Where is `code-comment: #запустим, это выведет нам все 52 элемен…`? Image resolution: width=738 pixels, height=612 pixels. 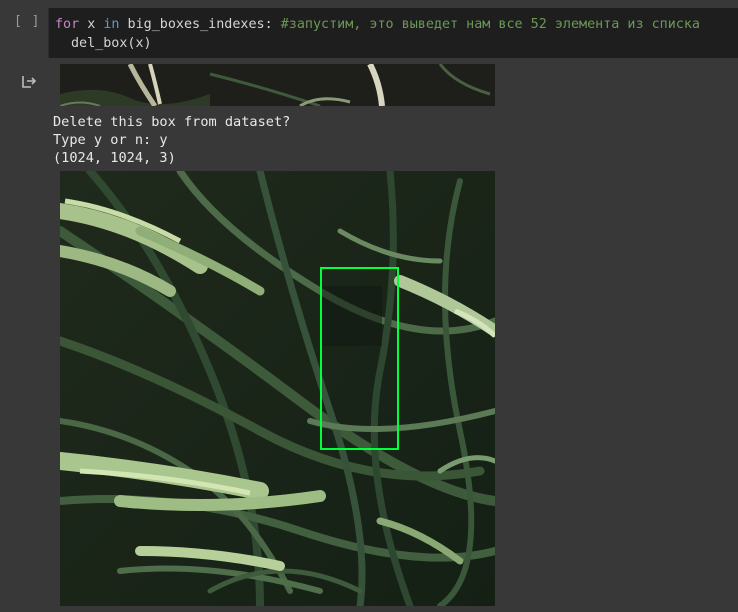
code-comment: #запустим, это выведет нам все 52 элемен… is located at coordinates (486, 24).